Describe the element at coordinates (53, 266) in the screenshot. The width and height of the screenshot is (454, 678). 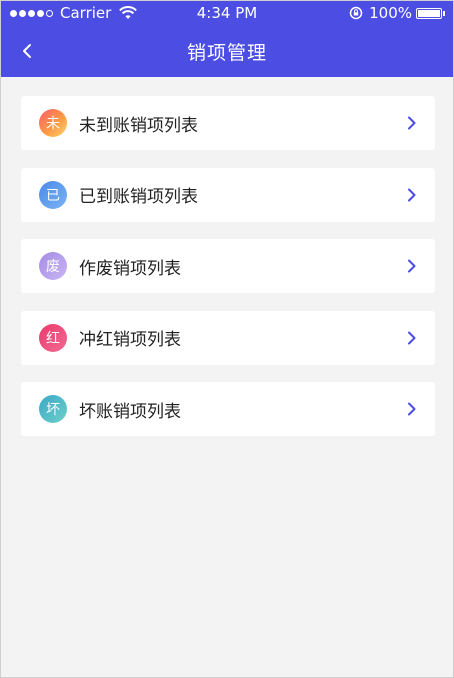
I see `voided-icon: 废` at that location.